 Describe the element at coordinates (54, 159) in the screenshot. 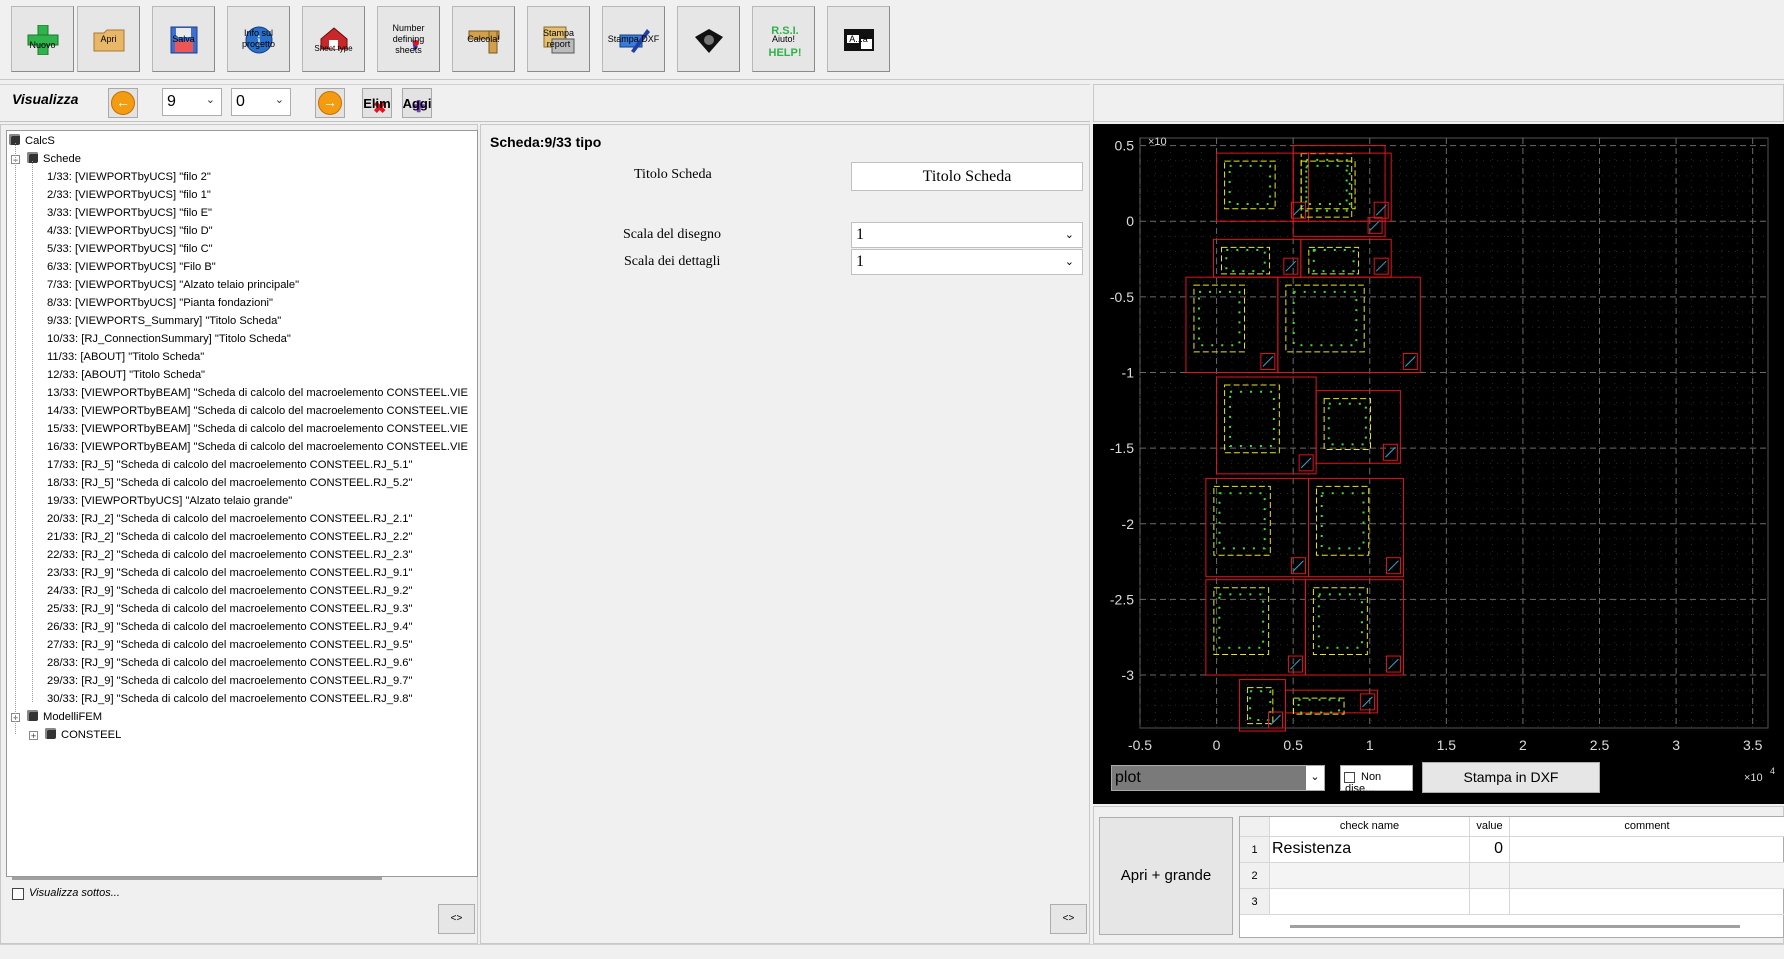

I see `tree-node-schede: Schede` at that location.